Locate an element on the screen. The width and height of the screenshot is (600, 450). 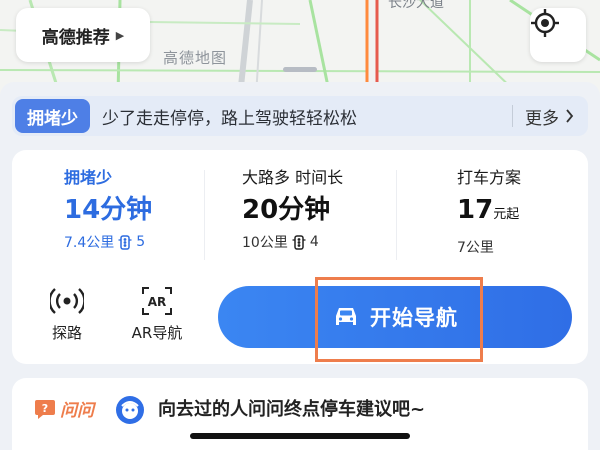
more-button: 更多 is located at coordinates (550, 116).